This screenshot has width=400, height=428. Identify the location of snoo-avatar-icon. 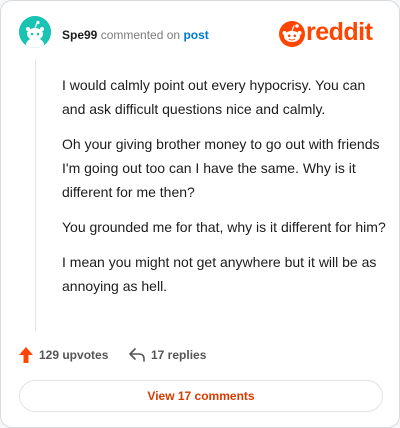
(35, 32).